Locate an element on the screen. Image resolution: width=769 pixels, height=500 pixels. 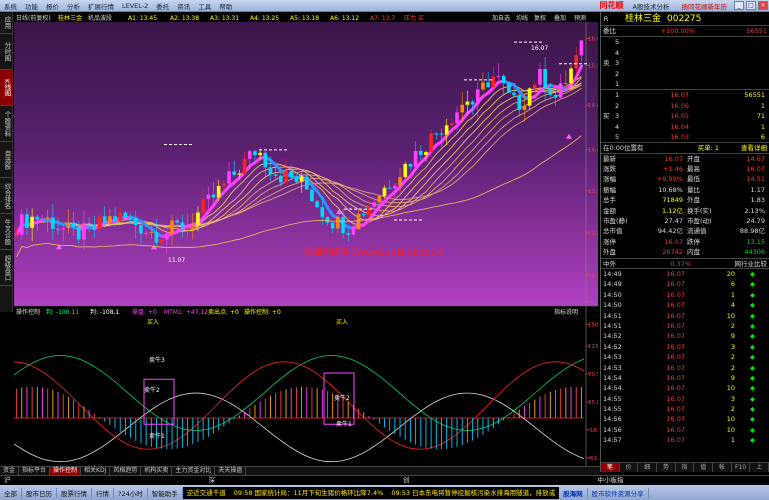
quote-tab-3: 势 is located at coordinates (666, 467).